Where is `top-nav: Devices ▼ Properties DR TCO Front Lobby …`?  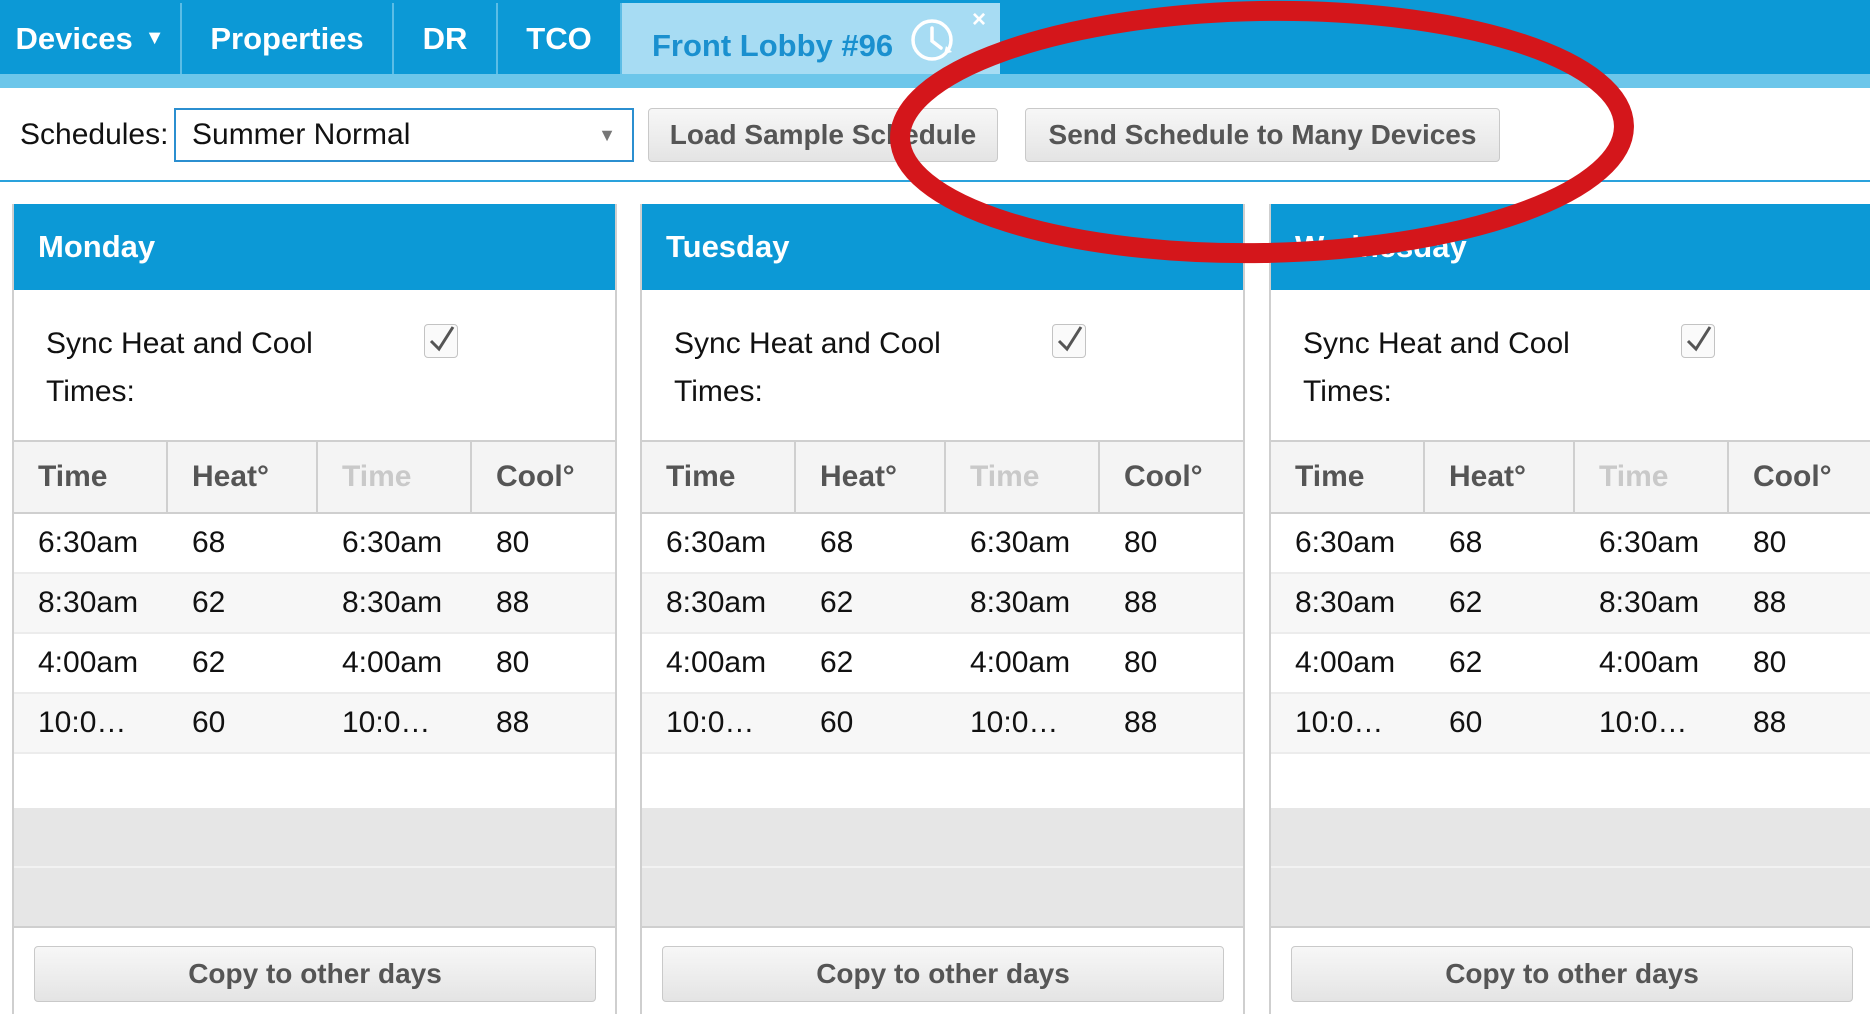
top-nav: Devices ▼ Properties DR TCO Front Lobby … is located at coordinates (935, 44).